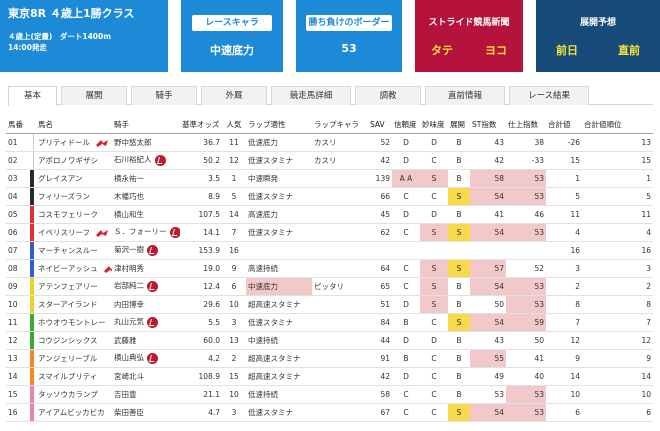 Image resolution: width=660 pixels, height=431 pixels. I want to click on tab-tenkai: 展開, so click(94, 95).